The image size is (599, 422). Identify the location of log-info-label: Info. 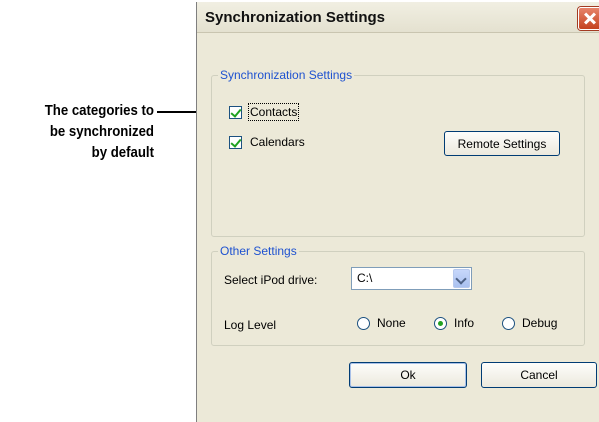
(464, 323).